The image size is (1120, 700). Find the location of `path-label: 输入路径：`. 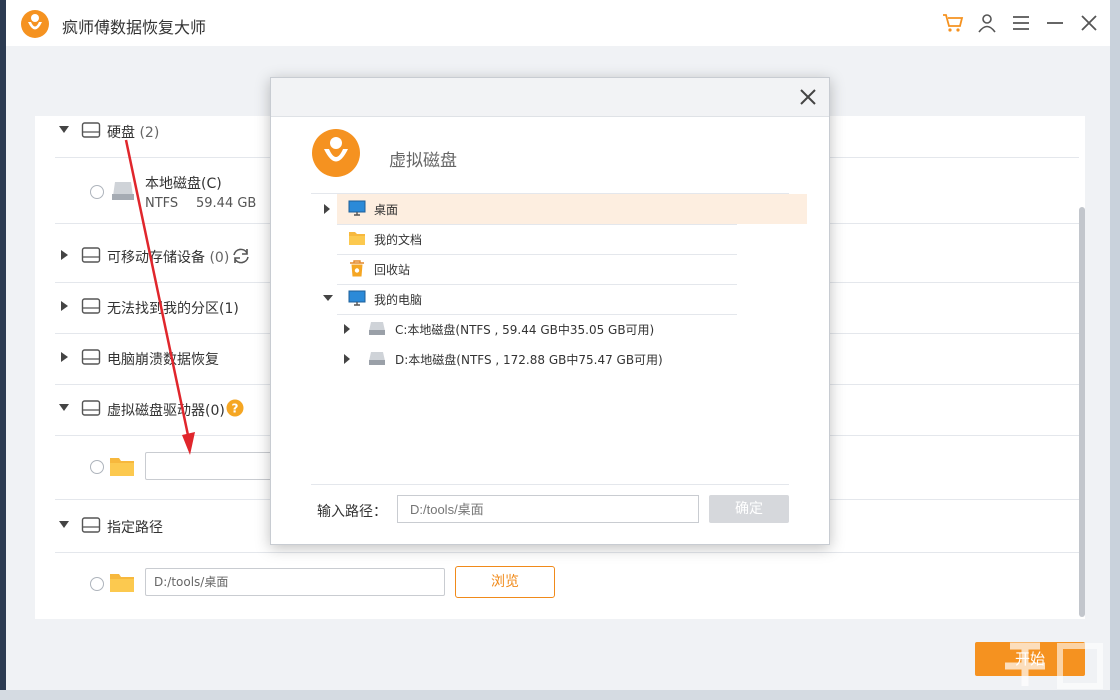

path-label: 输入路径： is located at coordinates (352, 512).